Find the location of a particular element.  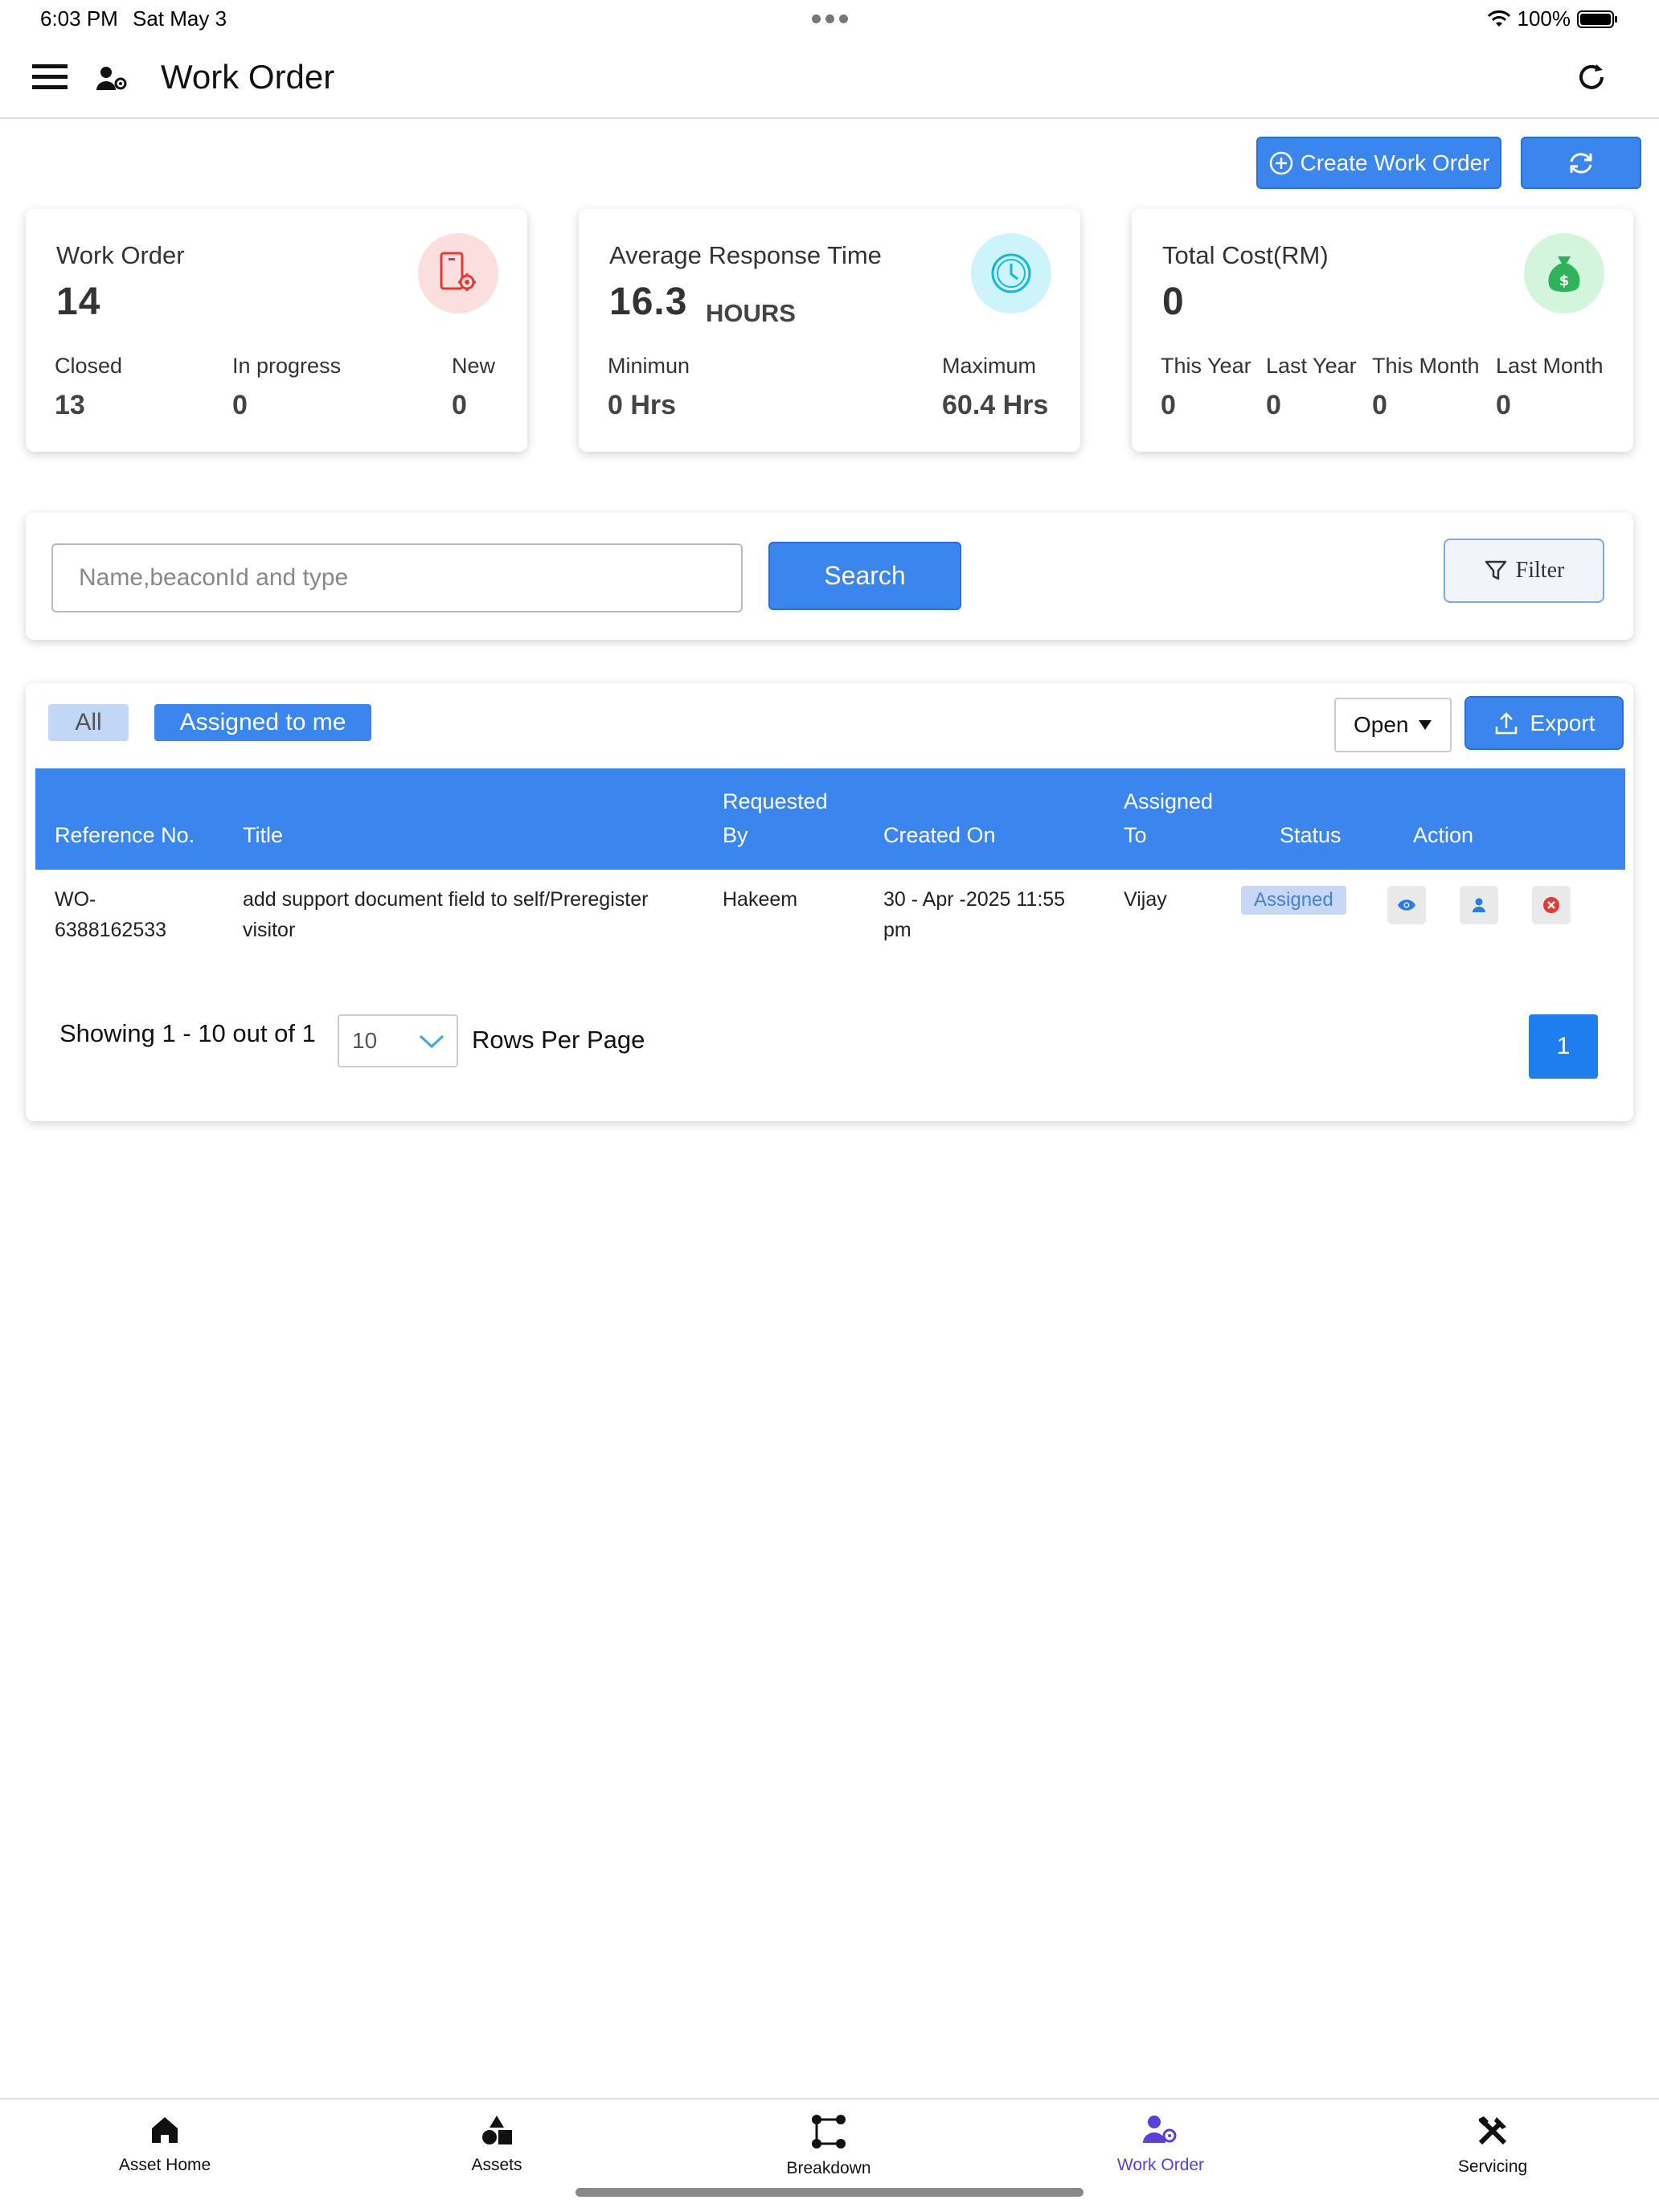

export-button: Export is located at coordinates (1544, 723).